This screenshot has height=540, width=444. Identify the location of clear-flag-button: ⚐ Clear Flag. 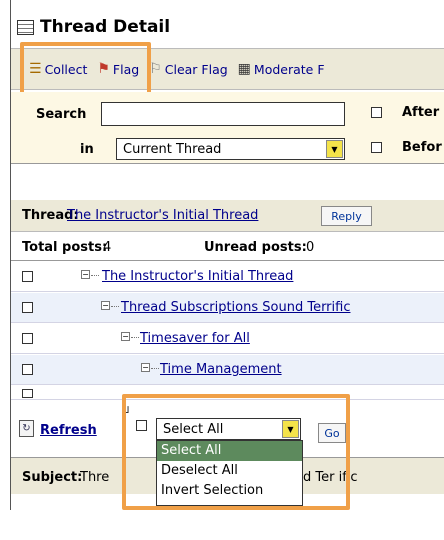
(188, 69).